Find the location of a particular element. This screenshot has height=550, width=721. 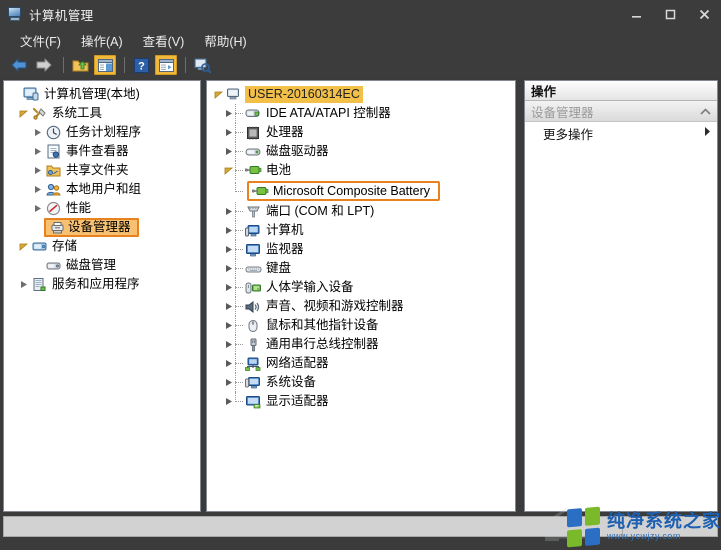

device-node-composite-battery: Microsoft Composite Battery is located at coordinates (362, 191).